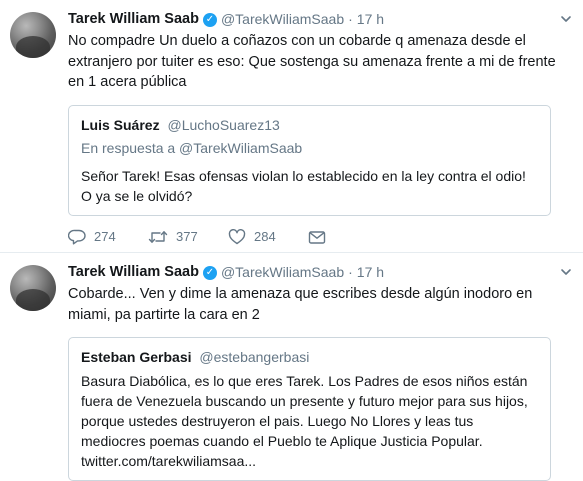 The width and height of the screenshot is (583, 481). What do you see at coordinates (77, 236) in the screenshot?
I see `reply-icon` at bounding box center [77, 236].